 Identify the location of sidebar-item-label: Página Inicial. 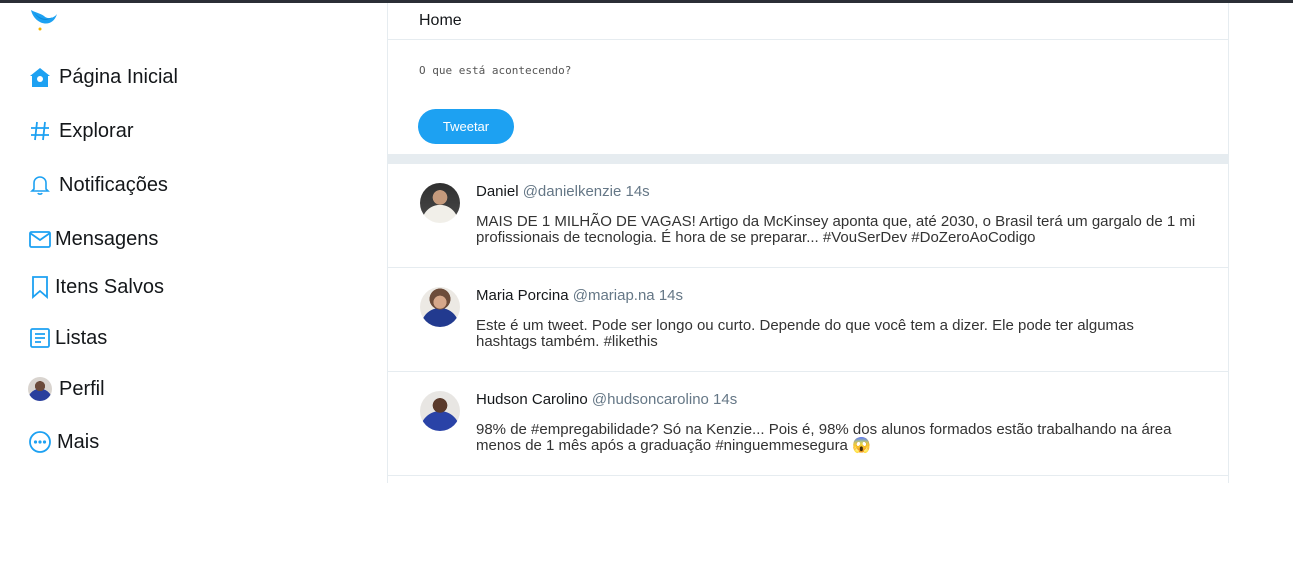
(118, 76).